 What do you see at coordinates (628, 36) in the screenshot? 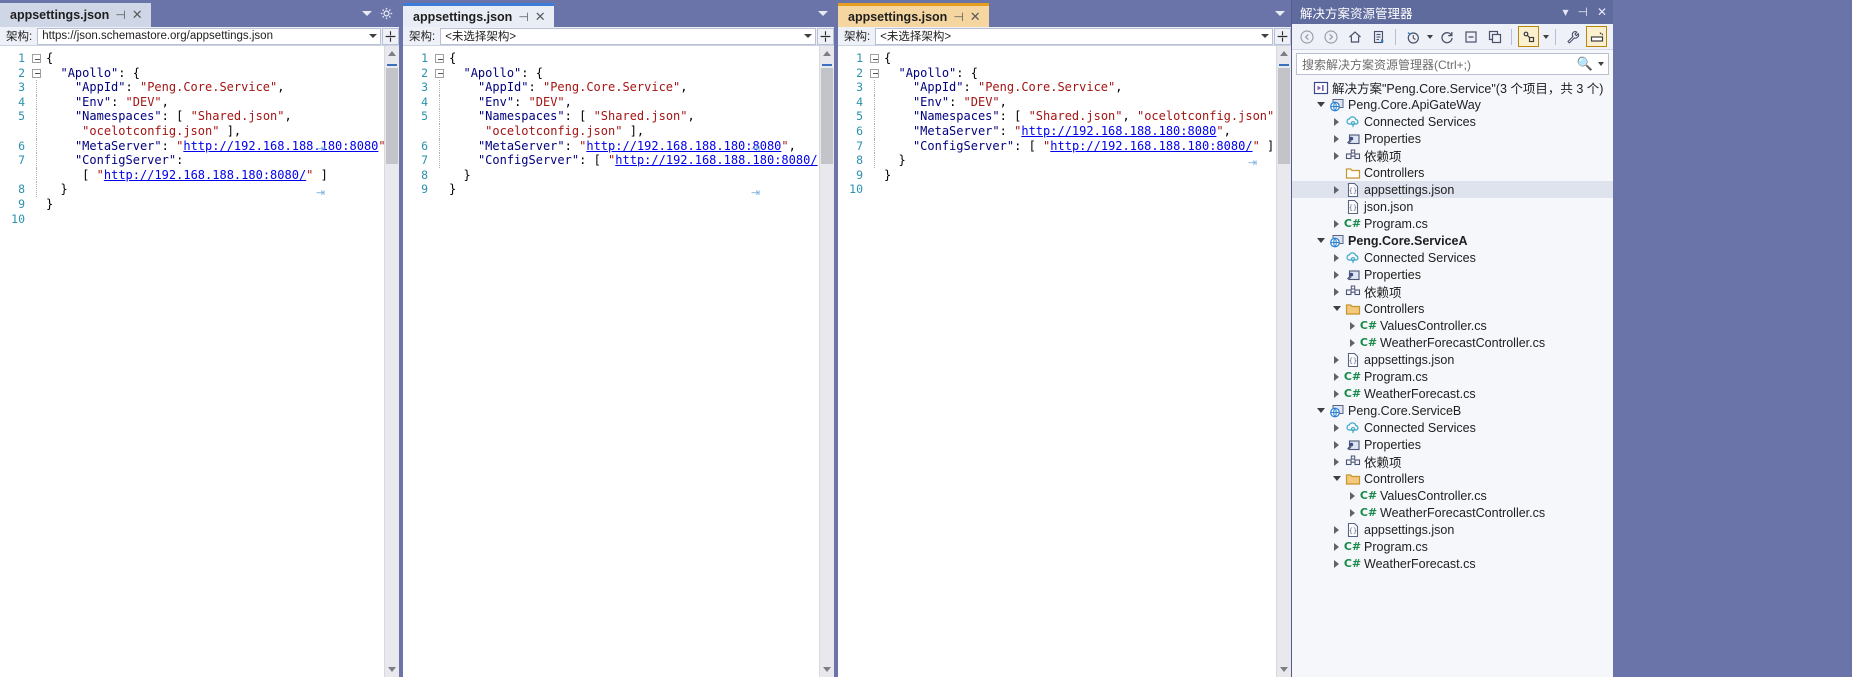
I see `schema-combobox-2: <未选择架构>` at bounding box center [628, 36].